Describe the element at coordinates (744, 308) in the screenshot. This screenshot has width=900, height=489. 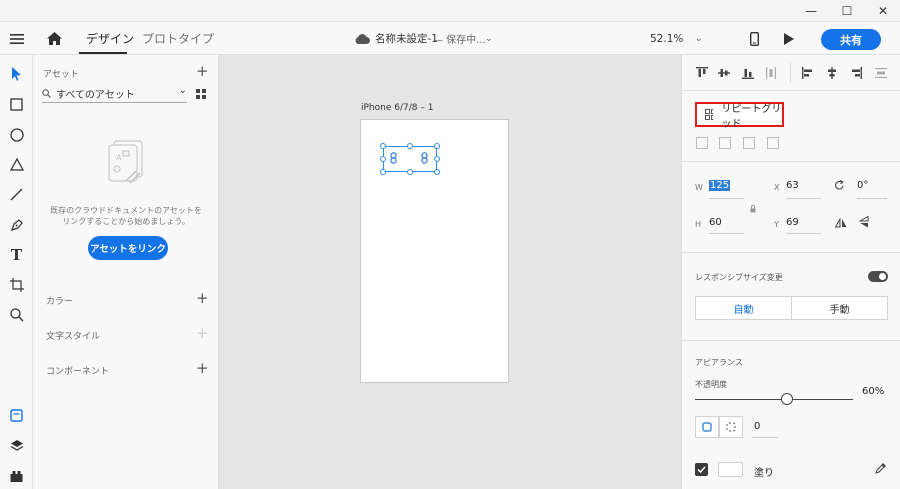
I see `responsive-auto-option: 自動` at that location.